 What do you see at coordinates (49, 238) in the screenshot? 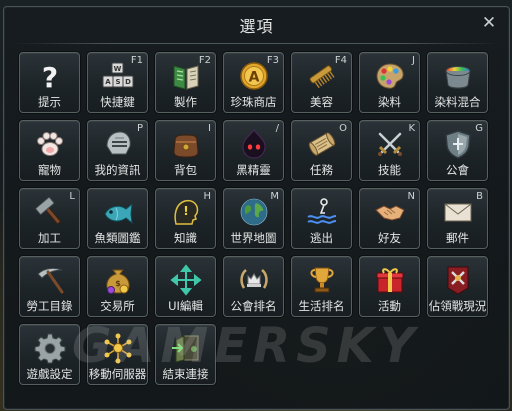
I see `option-label: 加工` at bounding box center [49, 238].